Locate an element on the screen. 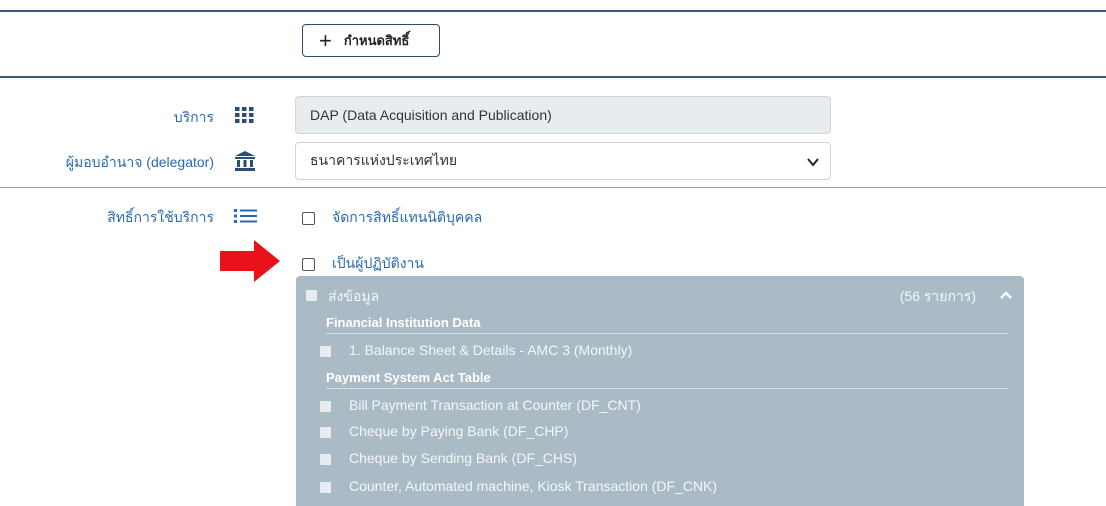 The image size is (1106, 506). group-heading: Payment System Act Table is located at coordinates (408, 377).